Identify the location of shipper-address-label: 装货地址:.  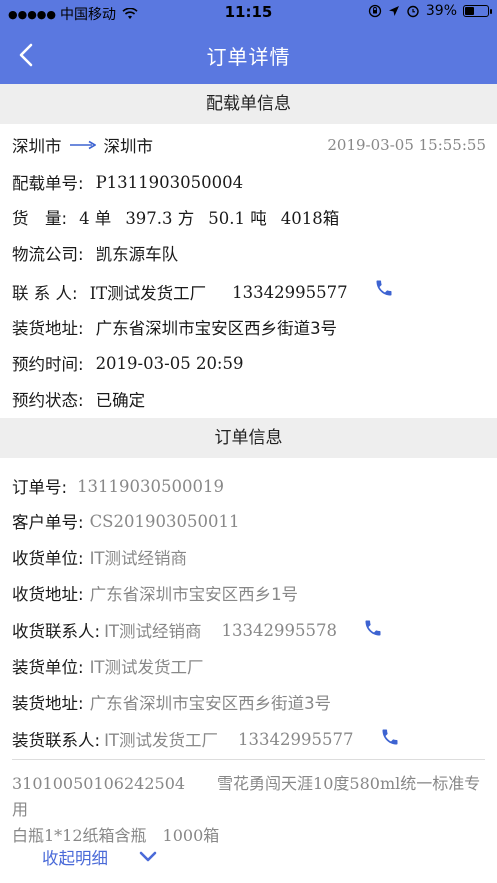
(48, 703).